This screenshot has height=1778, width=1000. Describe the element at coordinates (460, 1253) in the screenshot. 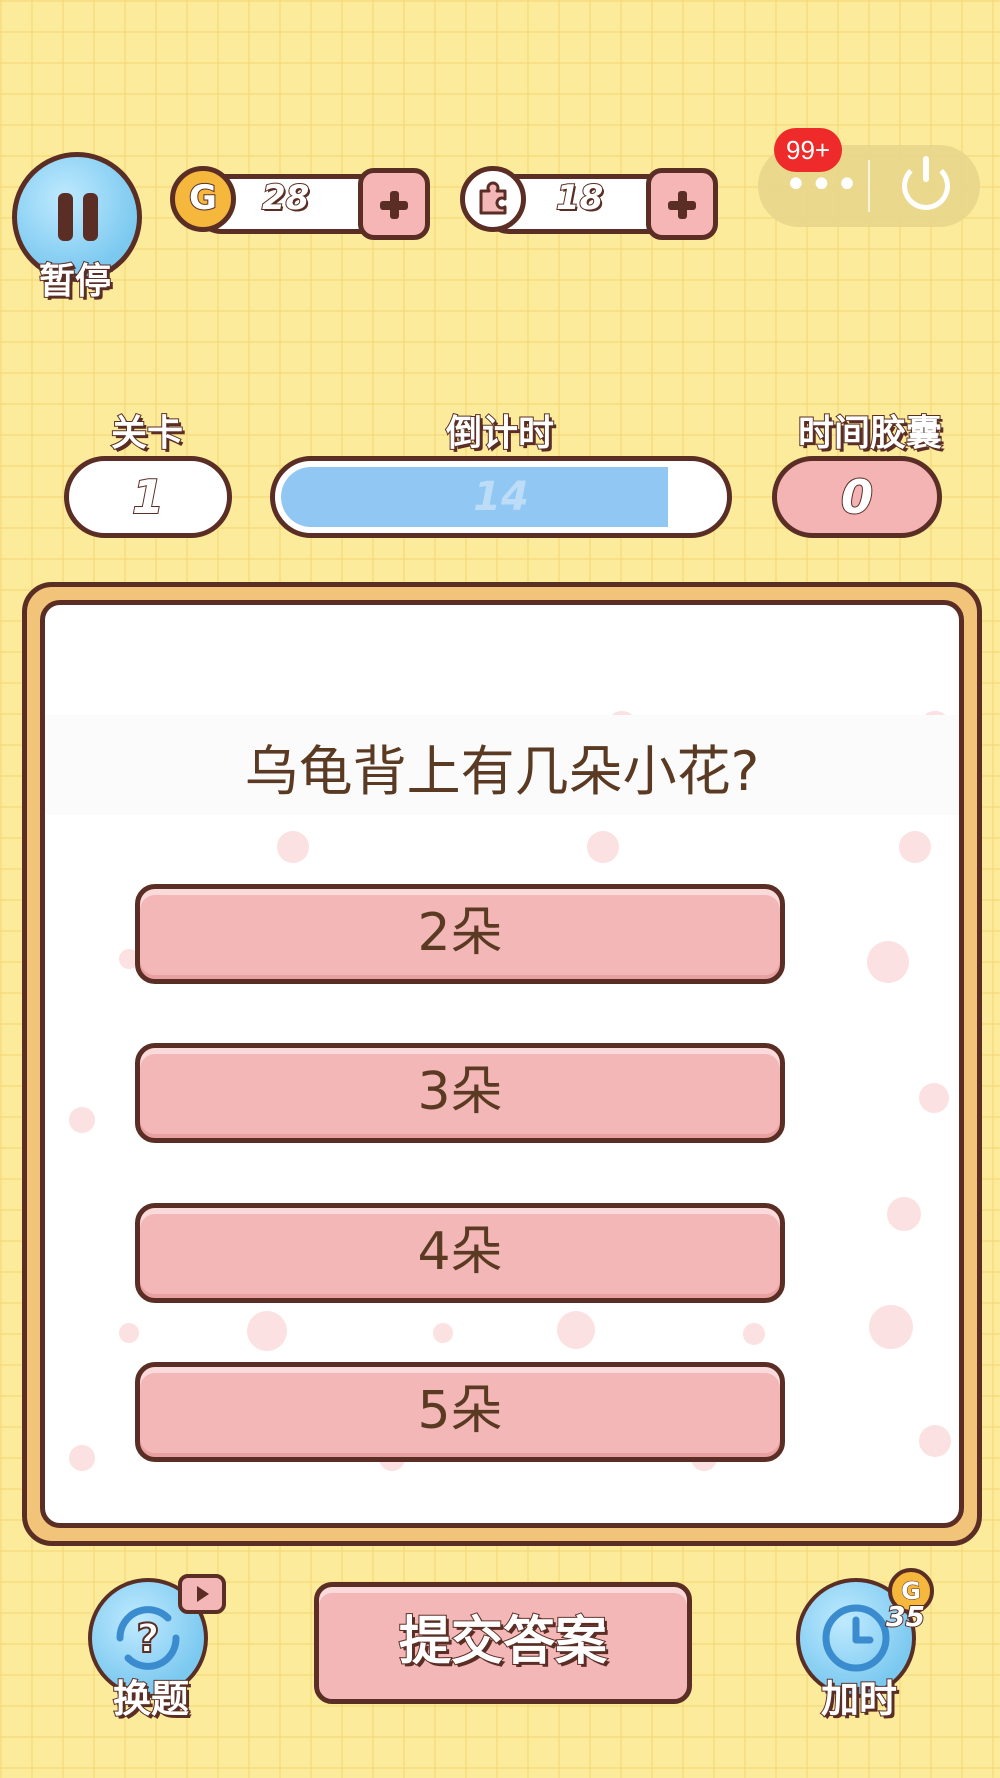

I see `answer-option-3: 4朵` at that location.